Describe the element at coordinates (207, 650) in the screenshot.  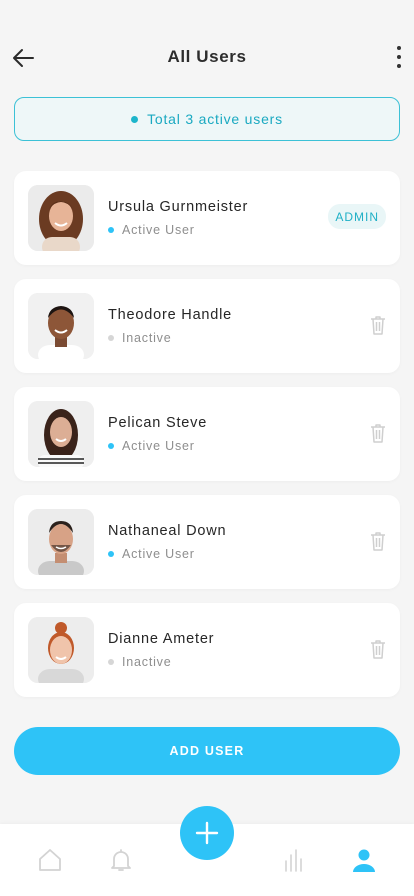
I see `user-card: Dianne Ameter Inactive` at that location.